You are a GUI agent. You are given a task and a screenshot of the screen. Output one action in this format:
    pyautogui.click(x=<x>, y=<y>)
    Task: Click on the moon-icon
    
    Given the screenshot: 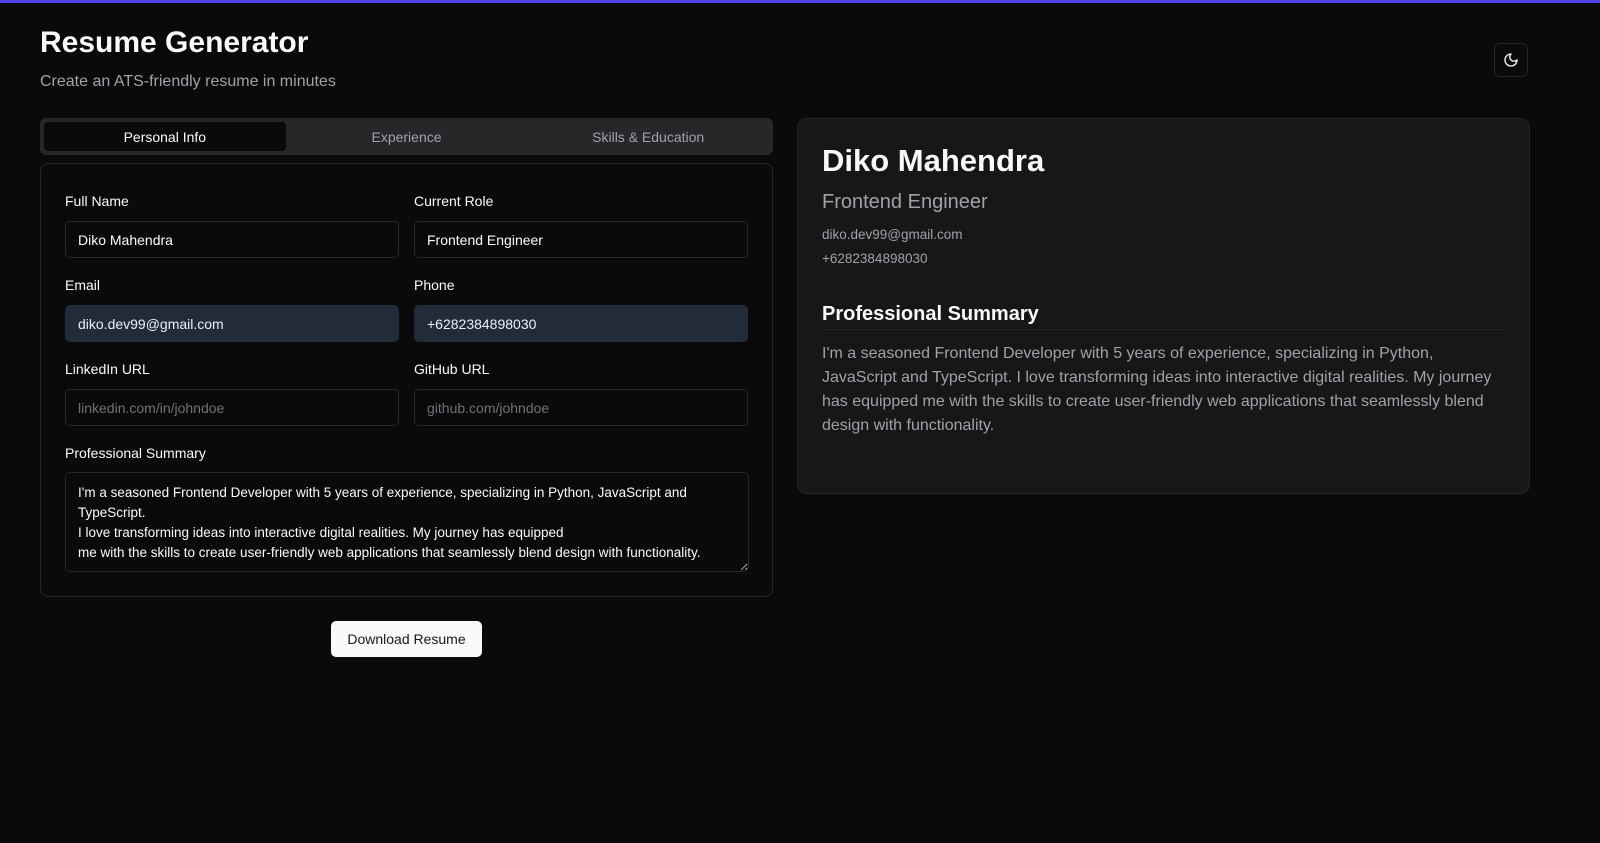 What is the action you would take?
    pyautogui.click(x=1511, y=60)
    